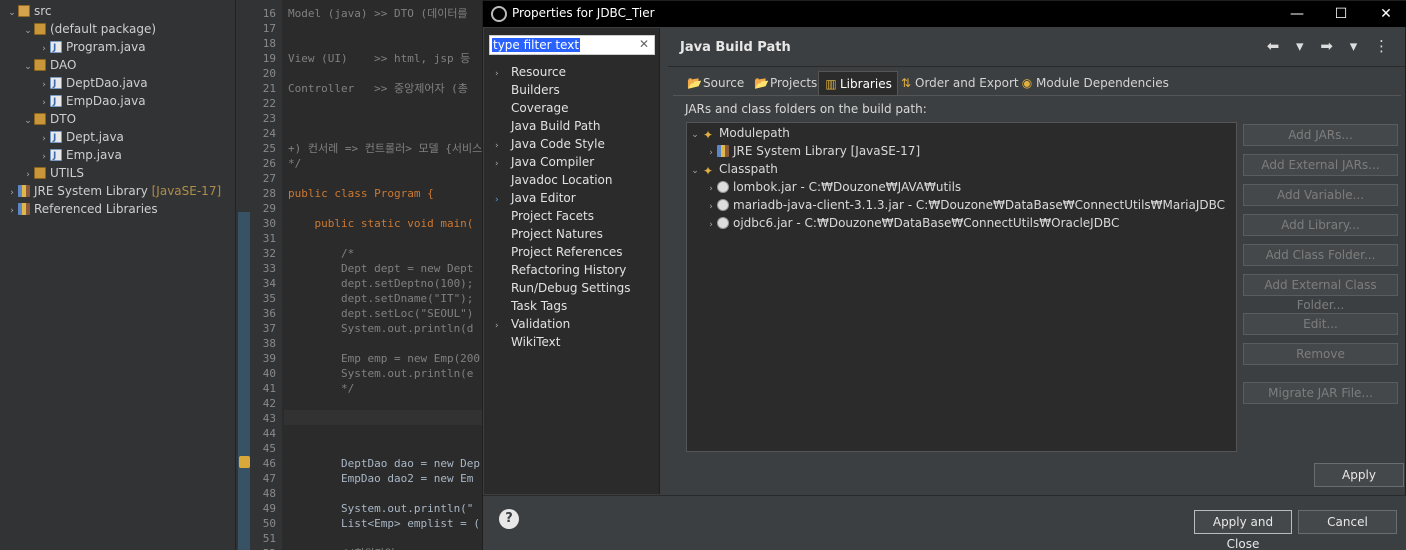 The width and height of the screenshot is (1406, 550). What do you see at coordinates (1341, 14) in the screenshot?
I see `maximize-button: ☐` at bounding box center [1341, 14].